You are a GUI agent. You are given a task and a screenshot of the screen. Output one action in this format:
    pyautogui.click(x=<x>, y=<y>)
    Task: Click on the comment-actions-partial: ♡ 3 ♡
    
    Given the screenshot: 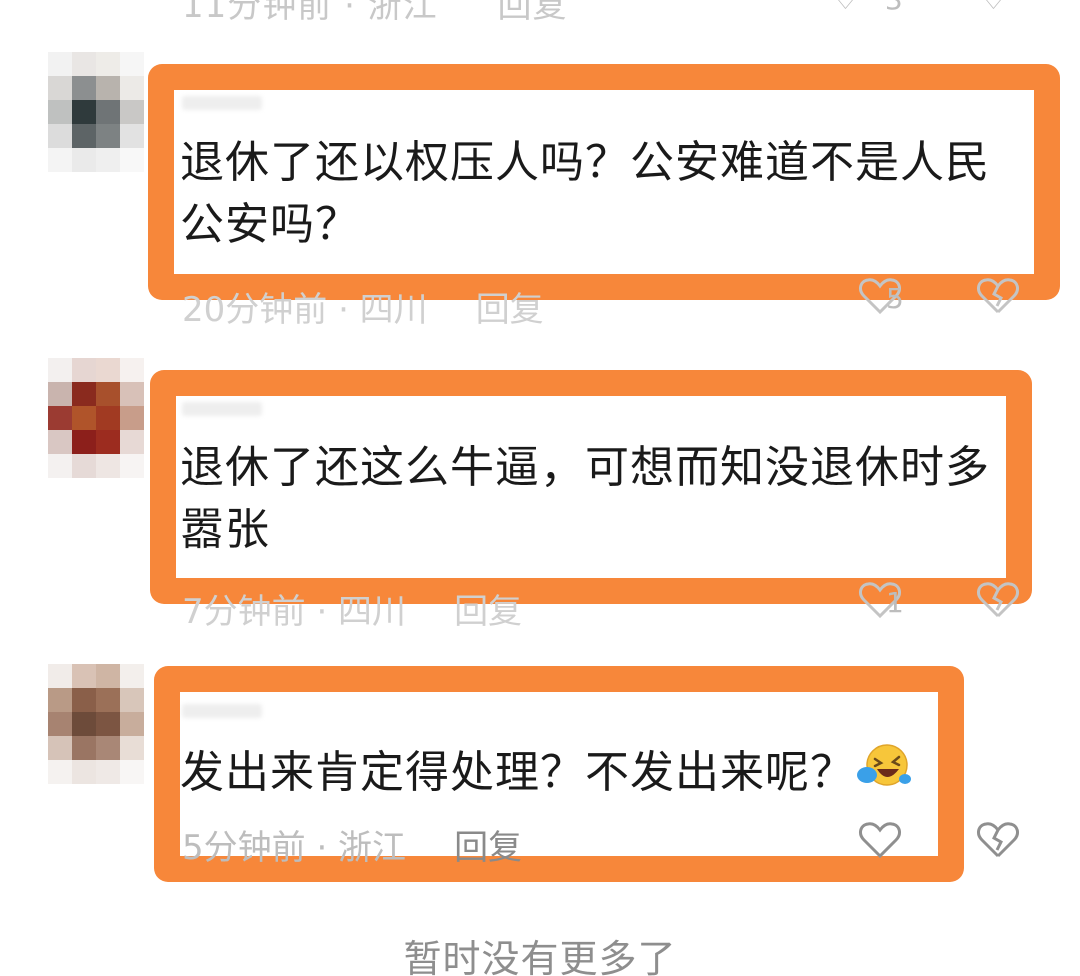 What is the action you would take?
    pyautogui.click(x=919, y=8)
    